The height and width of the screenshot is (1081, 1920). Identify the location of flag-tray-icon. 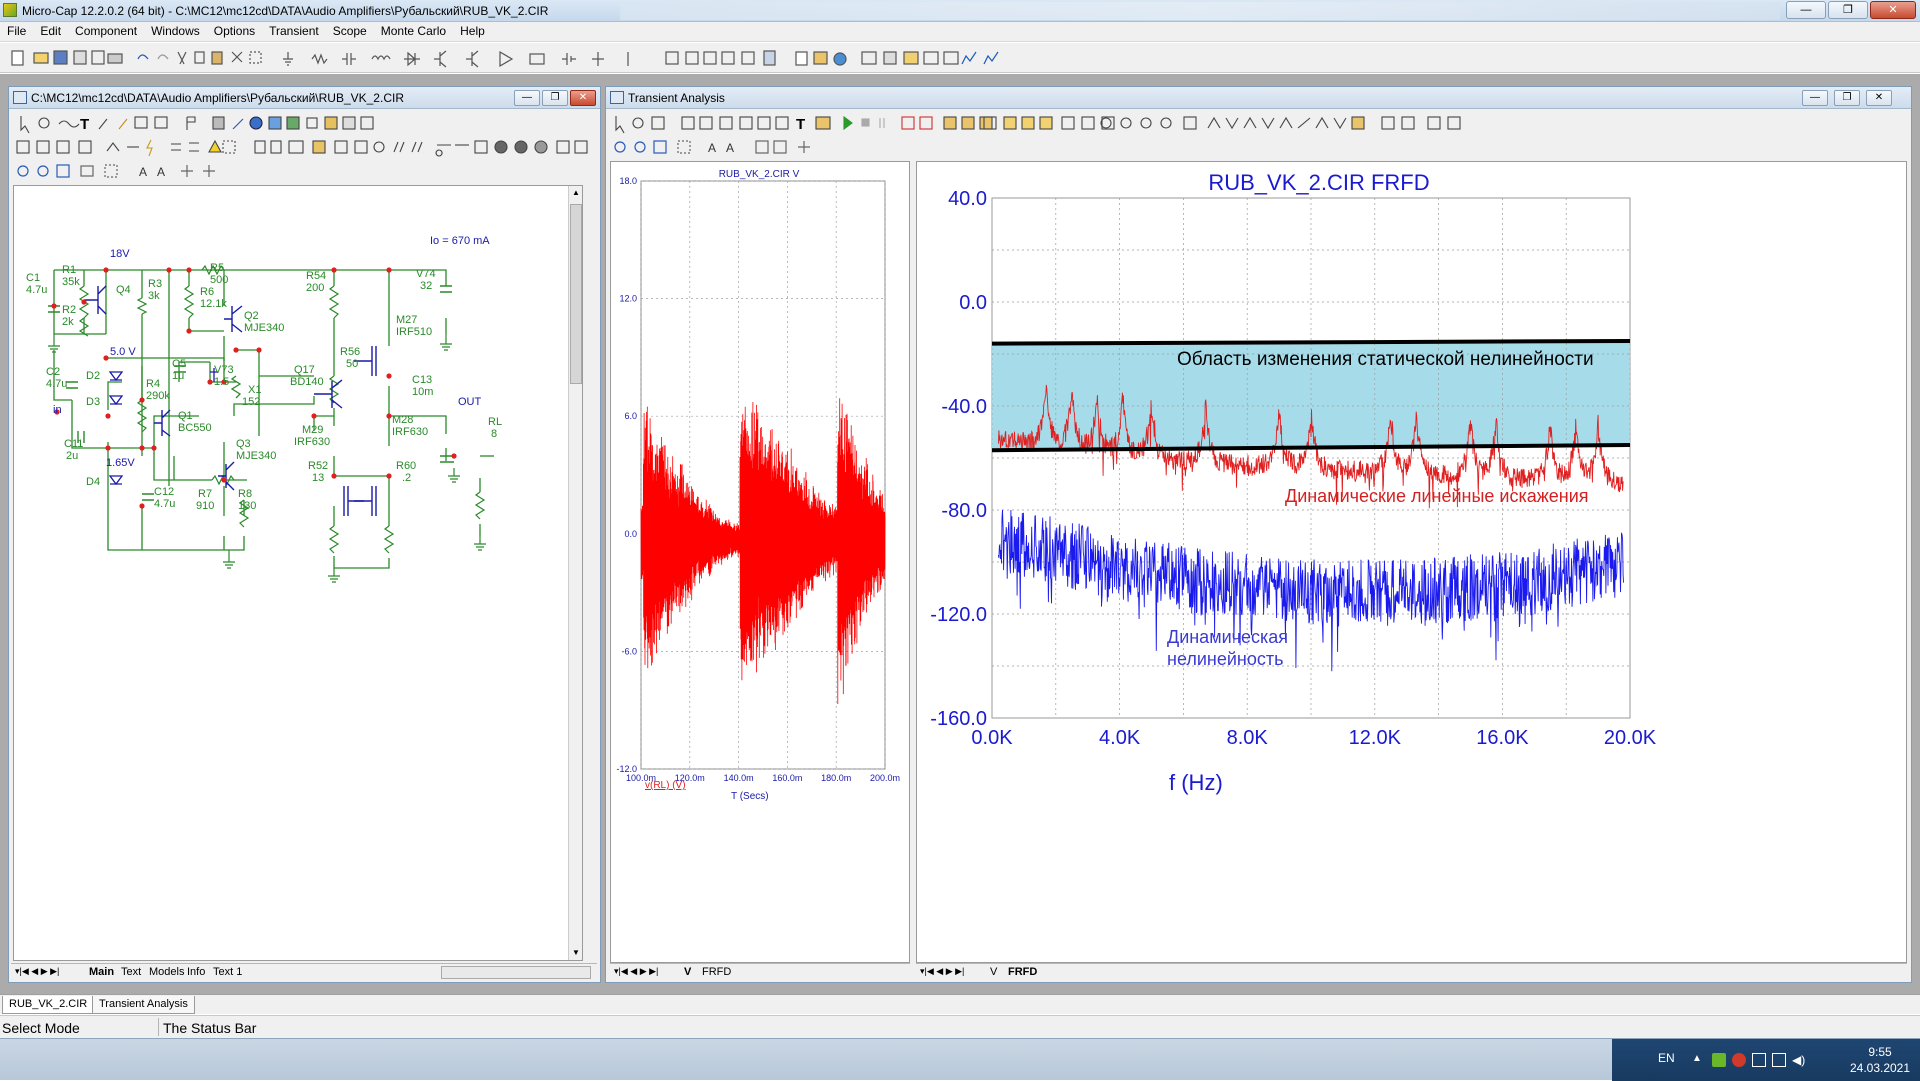
(1759, 1060).